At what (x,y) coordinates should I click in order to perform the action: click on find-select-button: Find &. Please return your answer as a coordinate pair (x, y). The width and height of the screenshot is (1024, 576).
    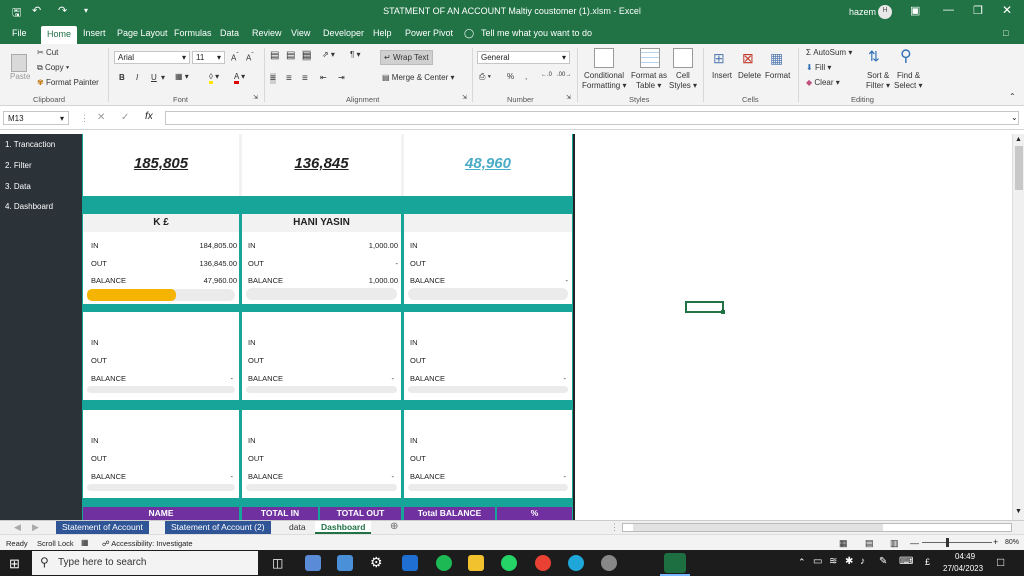
    Looking at the image, I should click on (908, 75).